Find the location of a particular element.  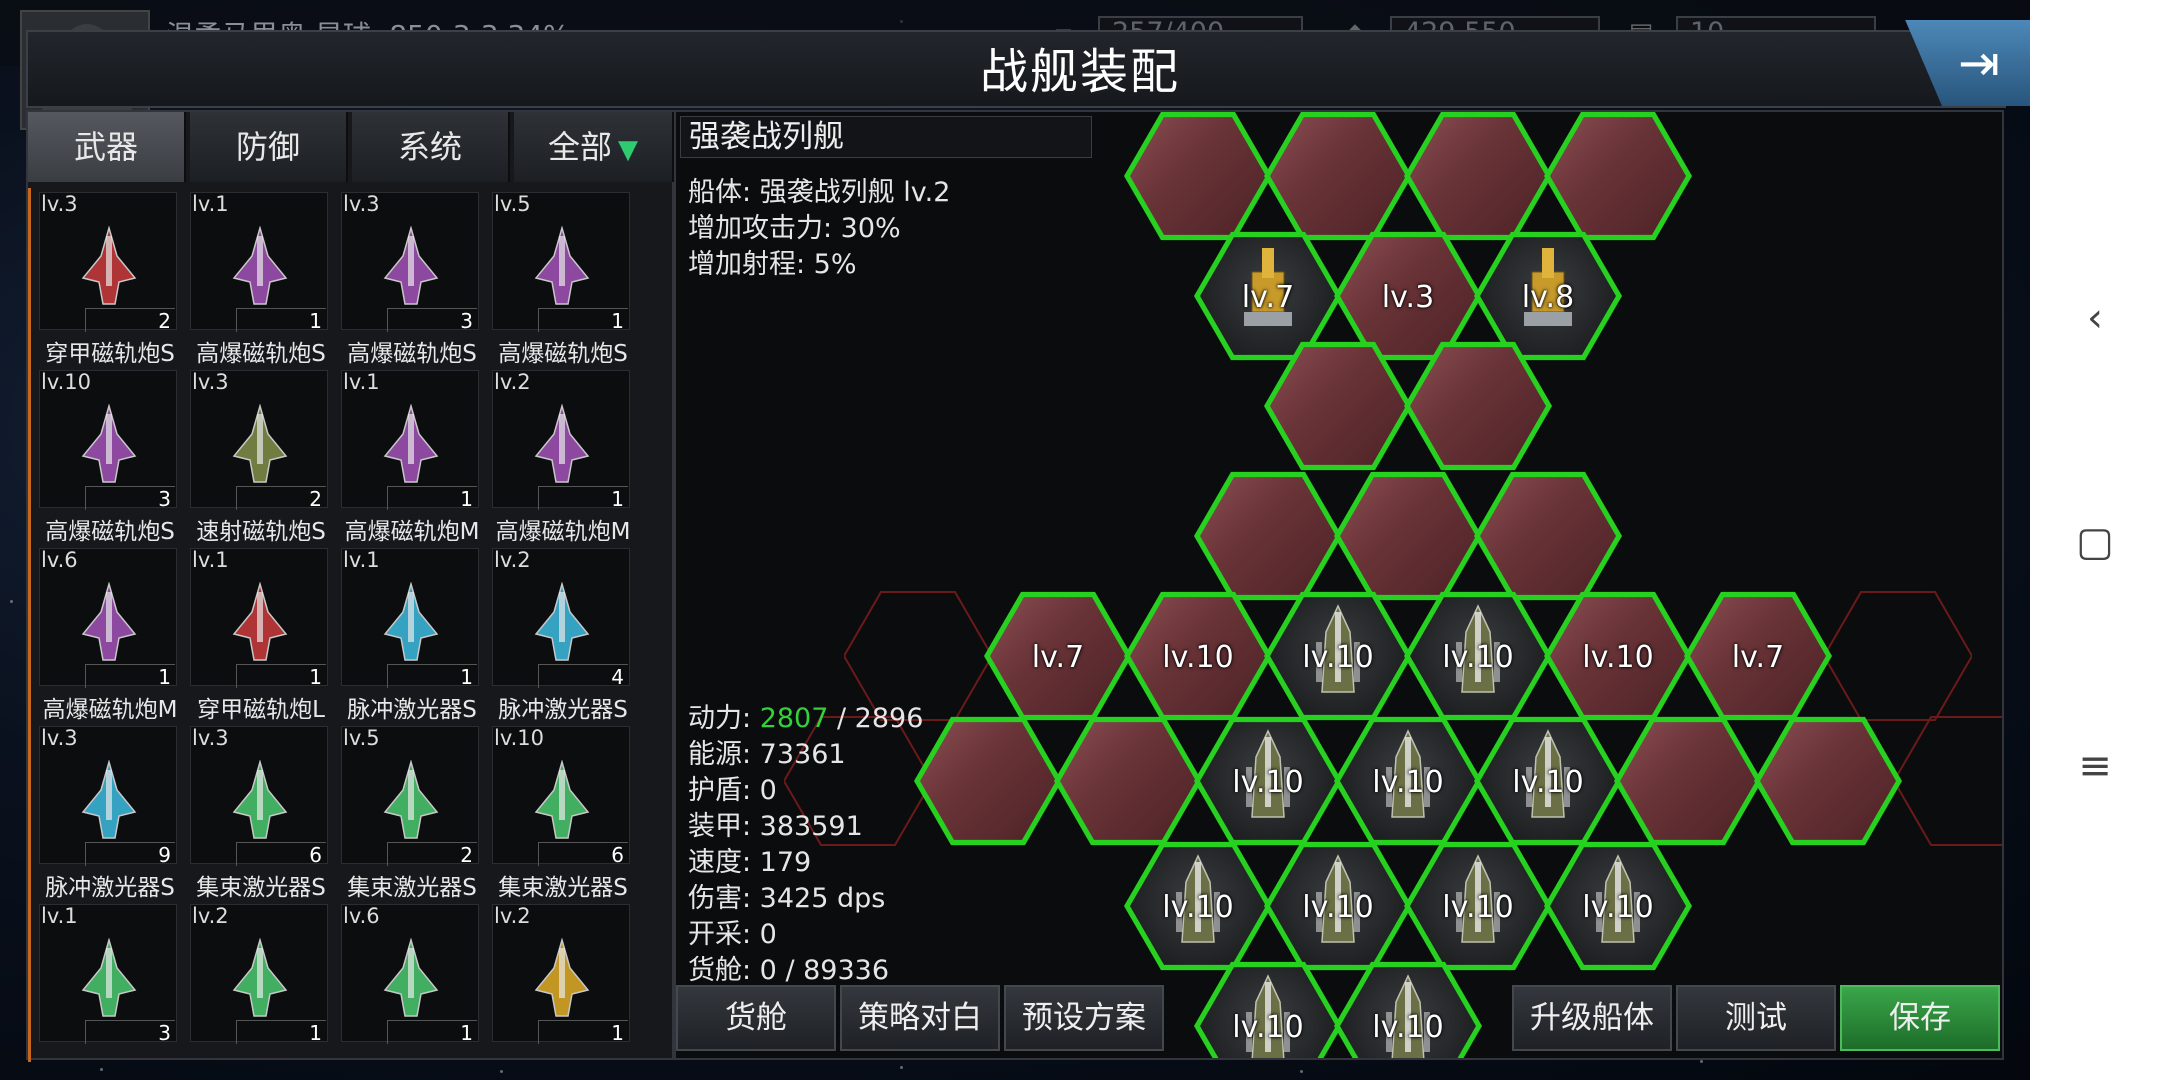

weapon-item: lv.3 2 穿甲磁轨炮S is located at coordinates (110, 277).